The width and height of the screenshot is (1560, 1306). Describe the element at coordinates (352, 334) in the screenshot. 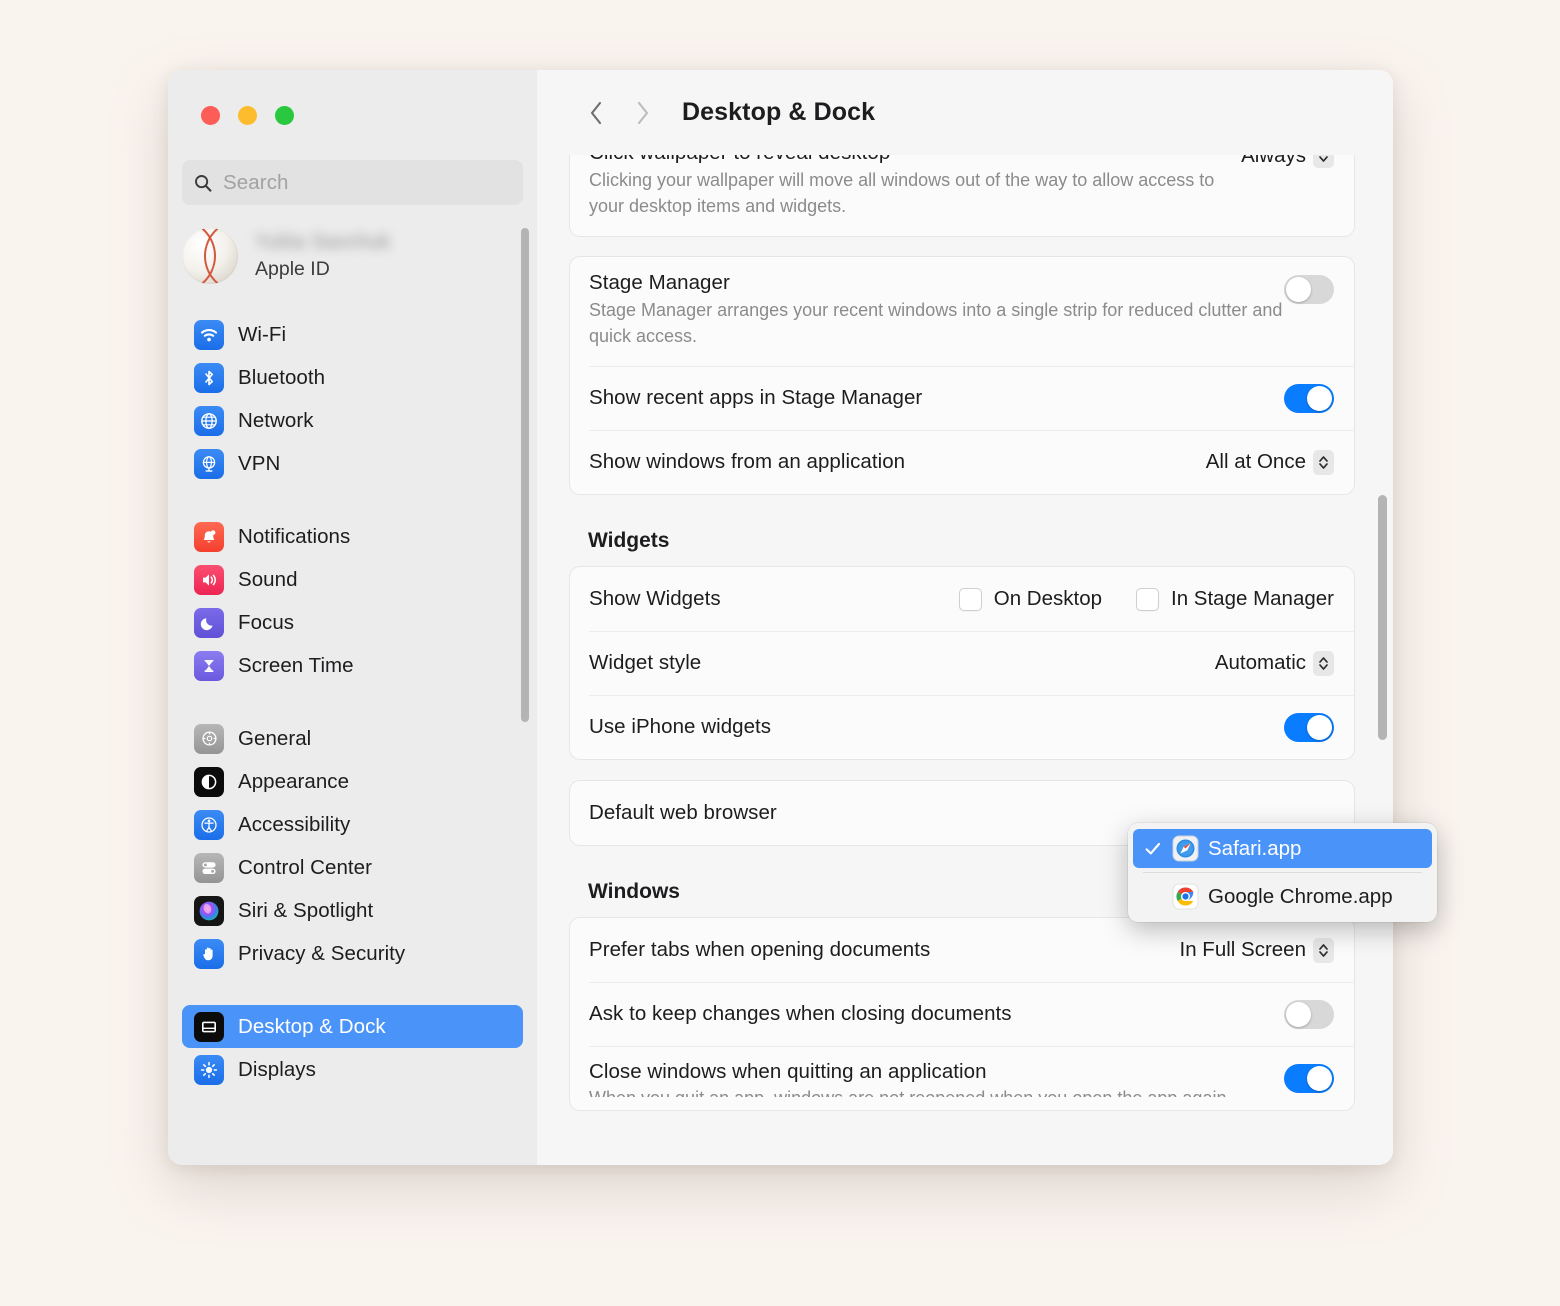

I see `sidebar-item-wi-fi: Wi-Fi` at that location.